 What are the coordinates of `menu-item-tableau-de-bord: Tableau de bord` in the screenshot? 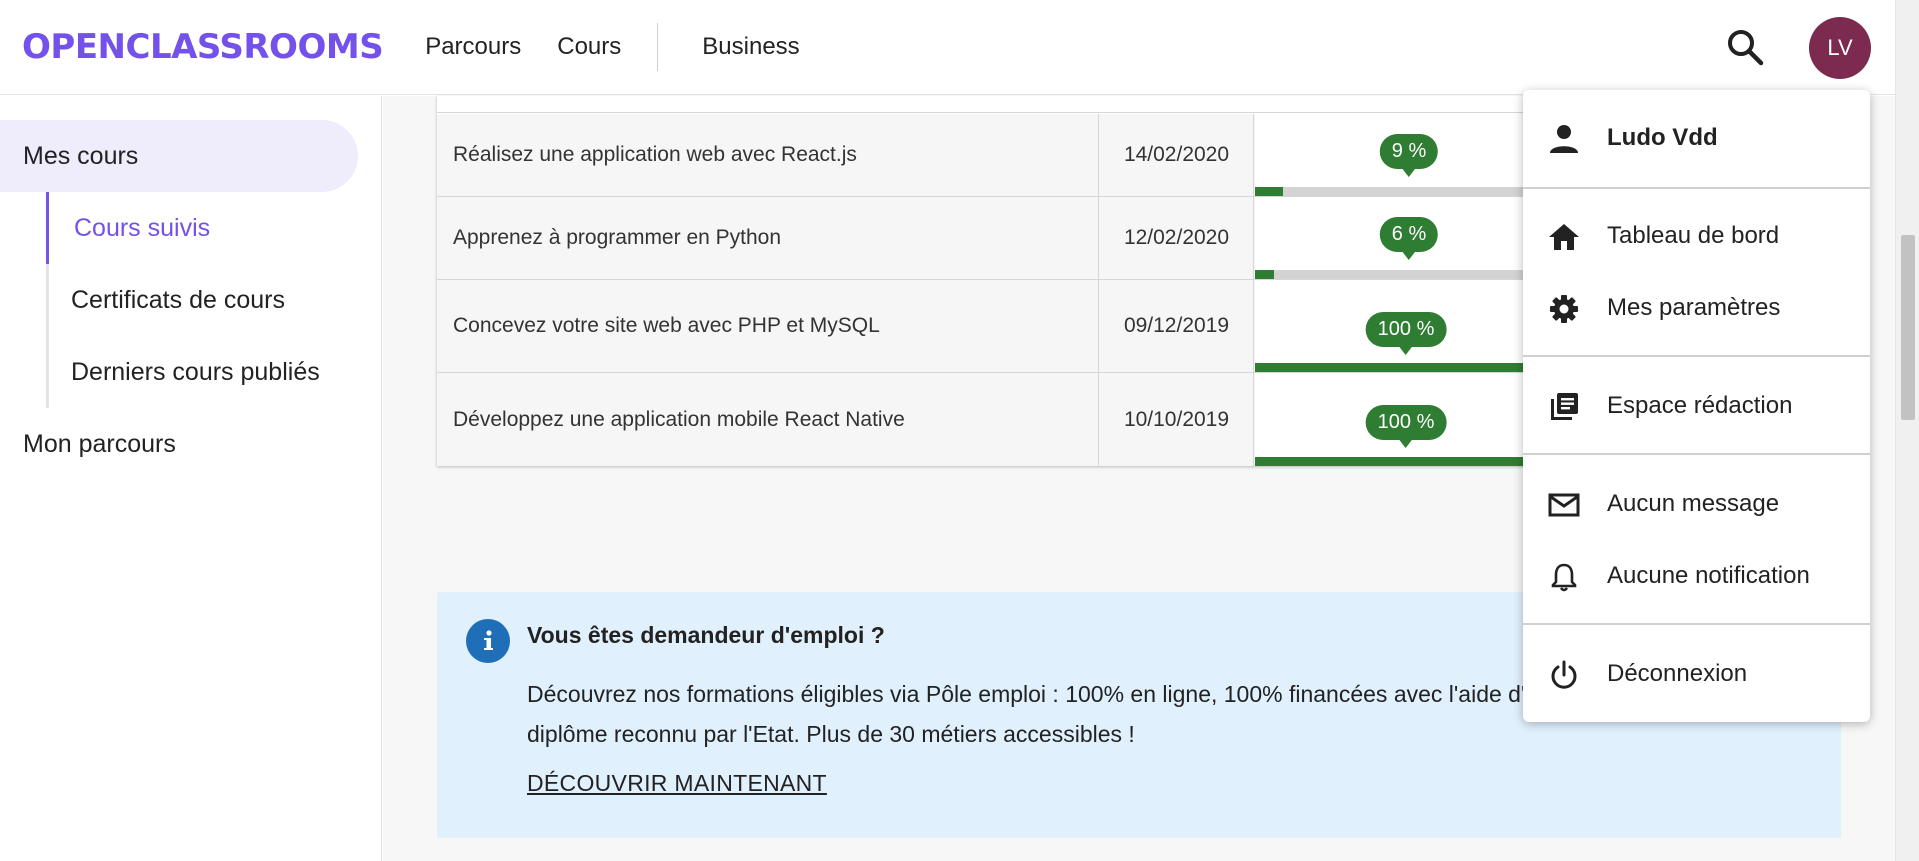 It's located at (1696, 236).